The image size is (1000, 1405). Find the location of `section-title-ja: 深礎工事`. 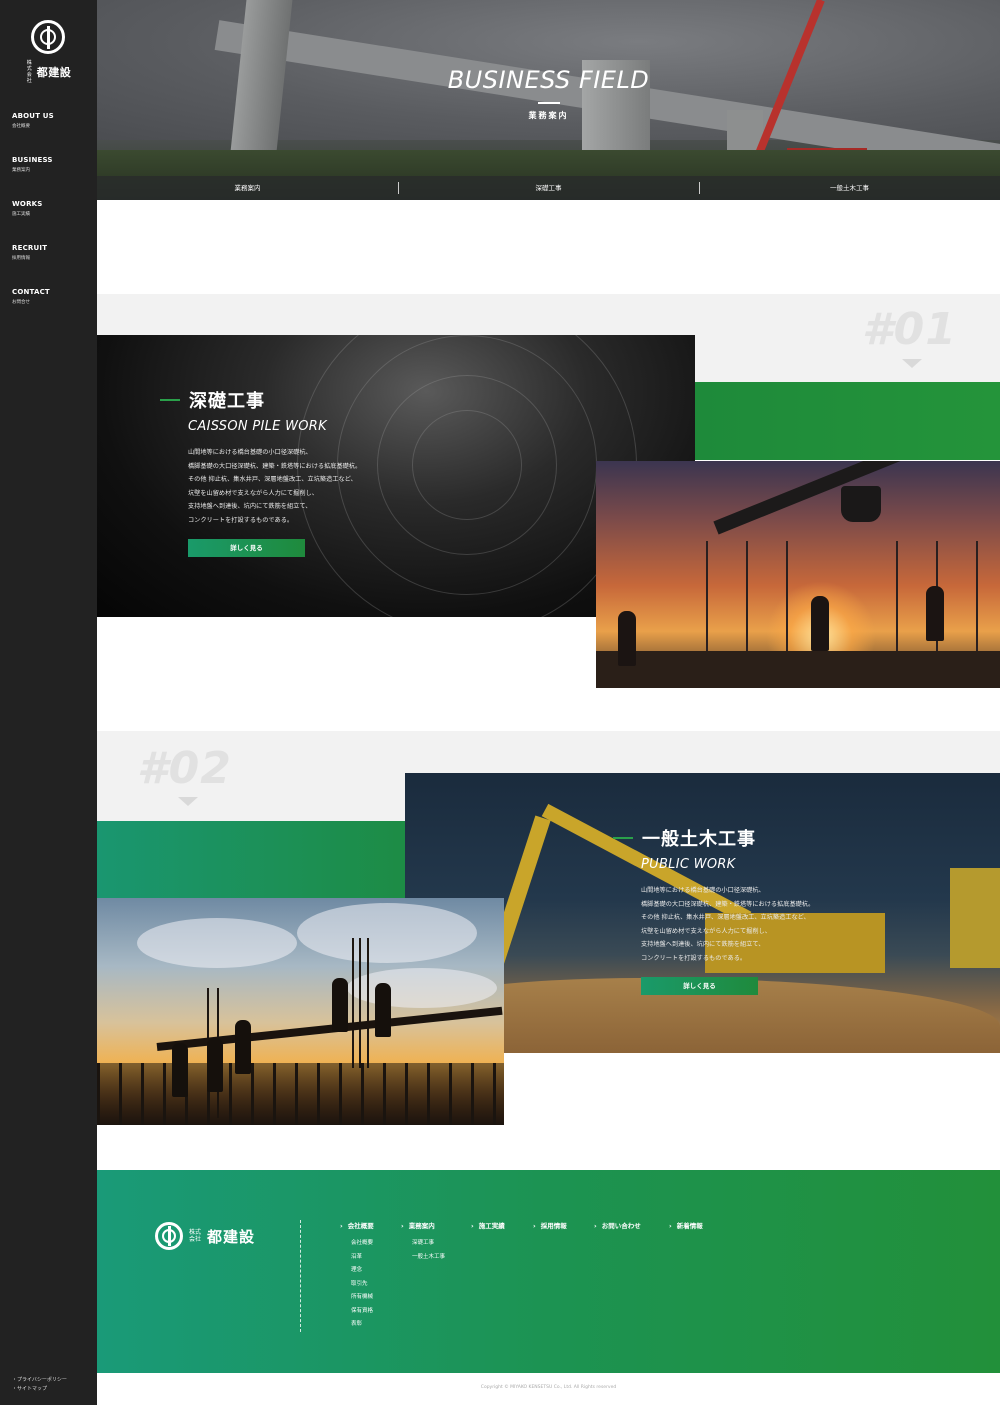

section-title-ja: 深礎工事 is located at coordinates (227, 401).